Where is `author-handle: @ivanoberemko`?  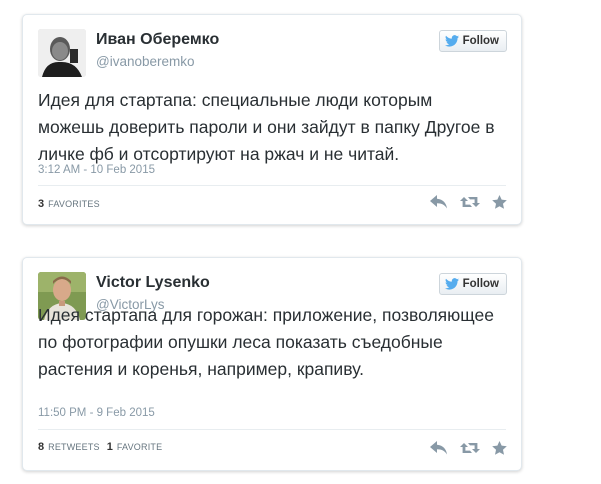
author-handle: @ivanoberemko is located at coordinates (145, 61).